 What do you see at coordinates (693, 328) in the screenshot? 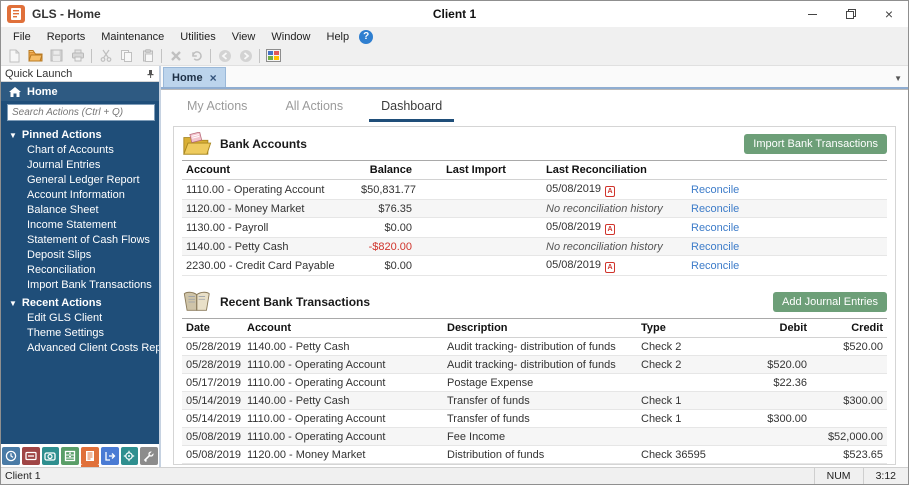
I see `column-header-type: Type` at bounding box center [693, 328].